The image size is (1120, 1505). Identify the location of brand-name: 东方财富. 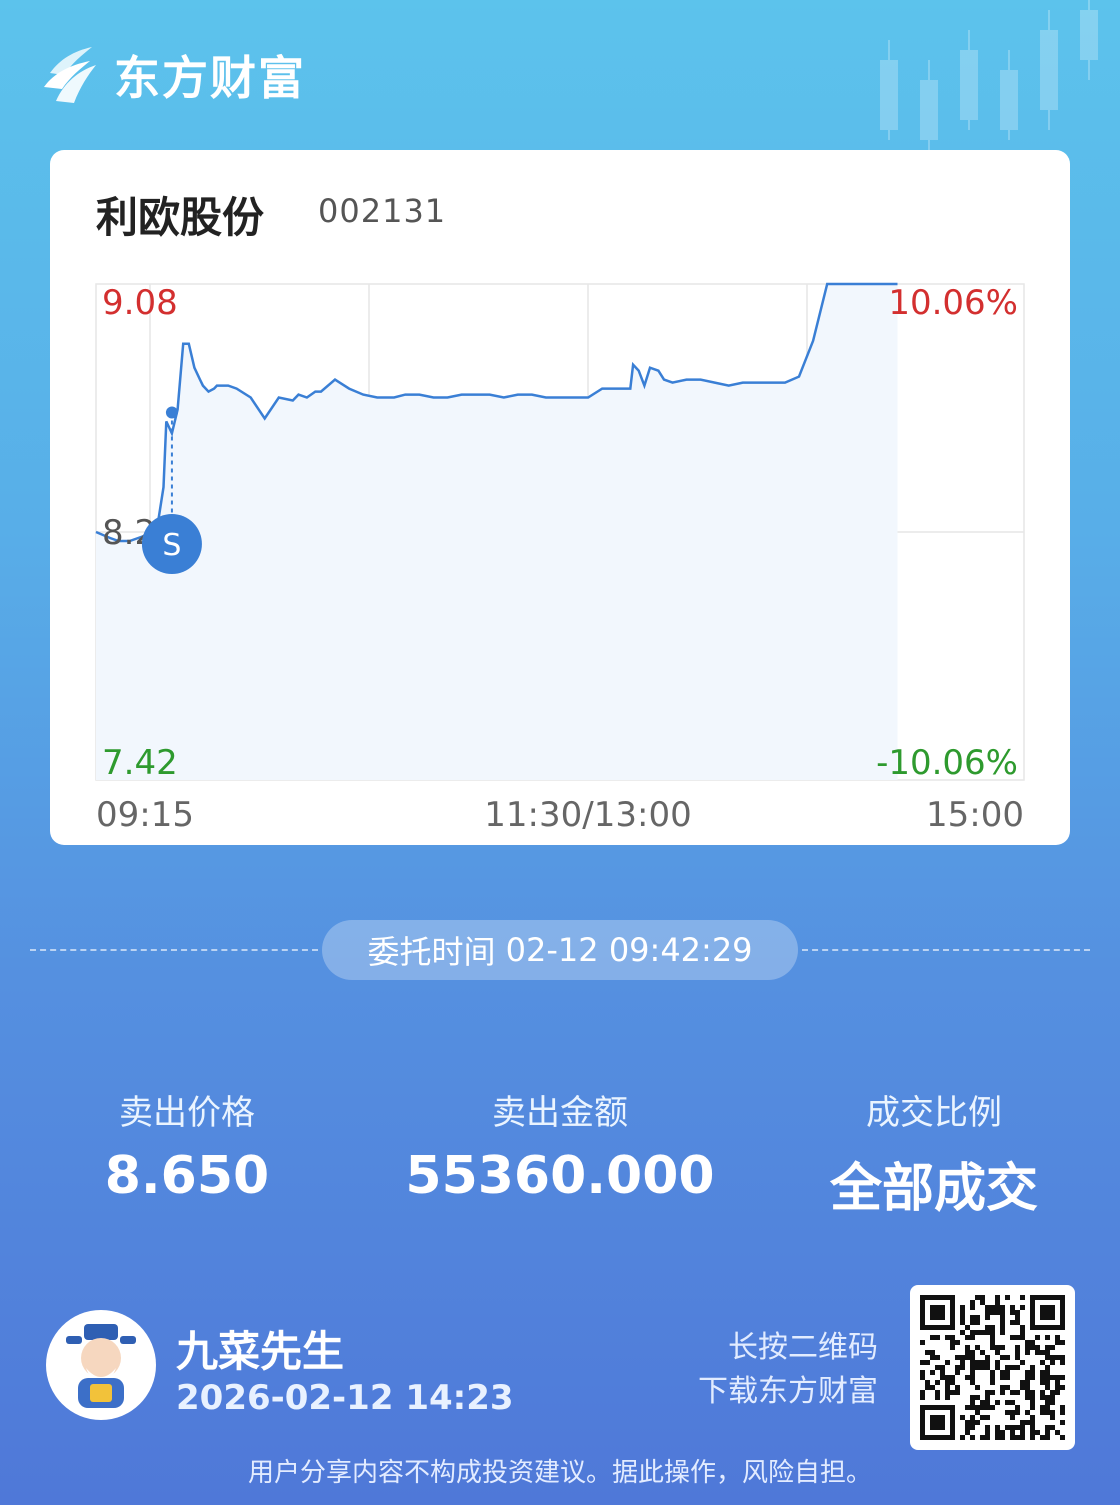
(210, 78).